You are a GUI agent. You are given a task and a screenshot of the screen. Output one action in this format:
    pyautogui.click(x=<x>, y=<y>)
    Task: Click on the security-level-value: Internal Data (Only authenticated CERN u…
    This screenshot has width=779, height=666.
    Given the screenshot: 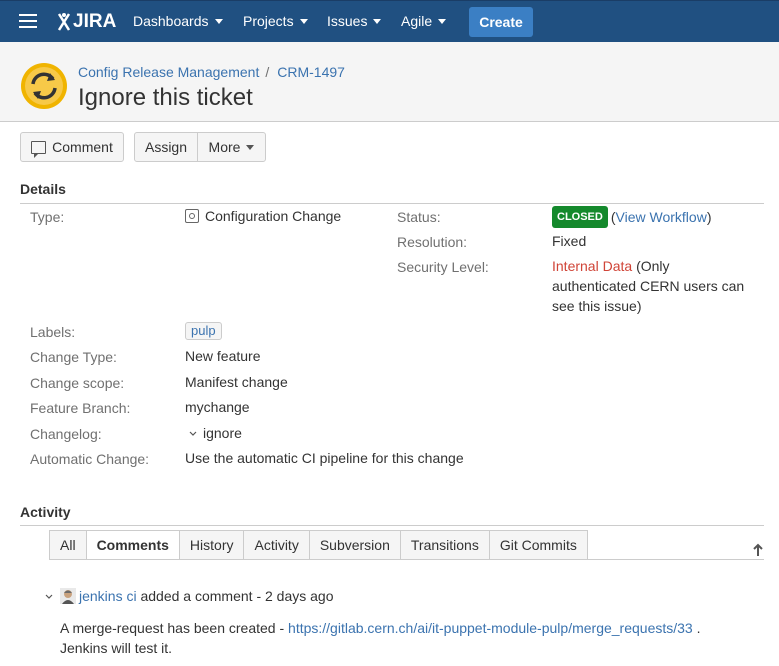 What is the action you would take?
    pyautogui.click(x=654, y=286)
    